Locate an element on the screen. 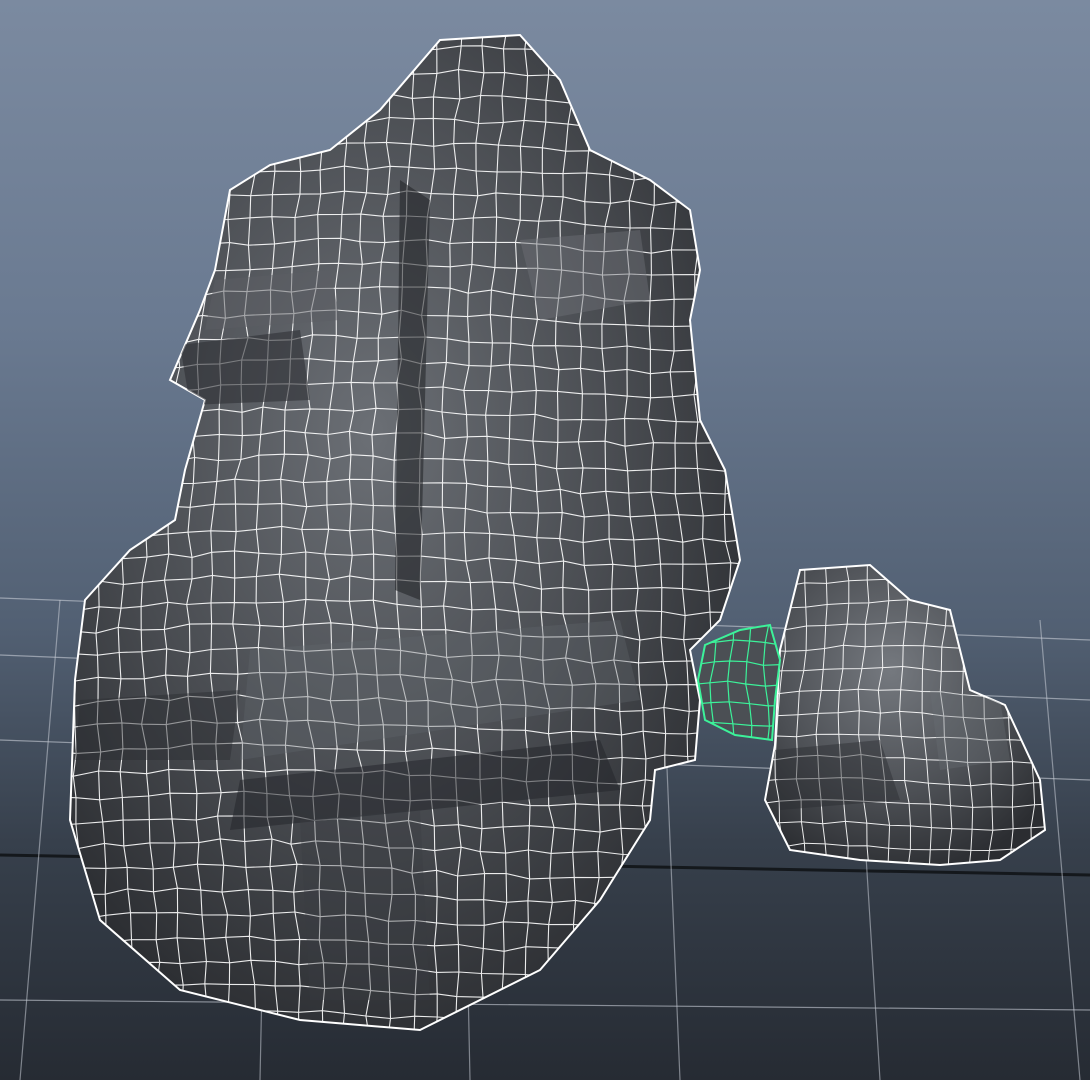  small-rock-mesh is located at coordinates (905, 715).